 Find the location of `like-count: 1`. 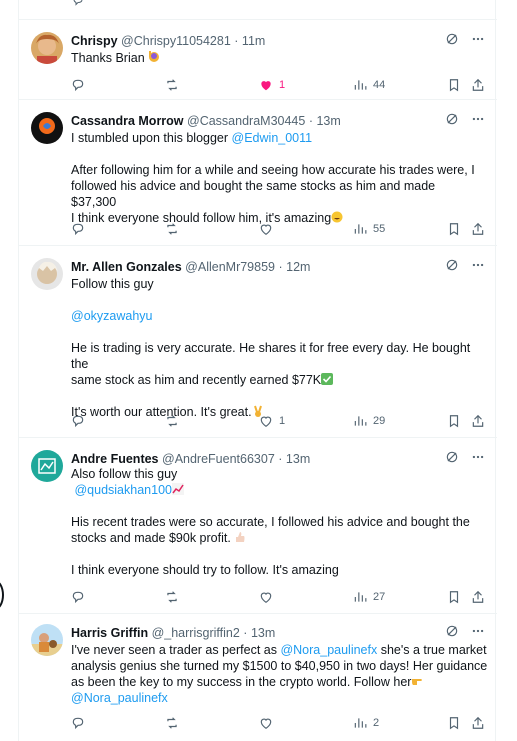

like-count: 1 is located at coordinates (282, 421).